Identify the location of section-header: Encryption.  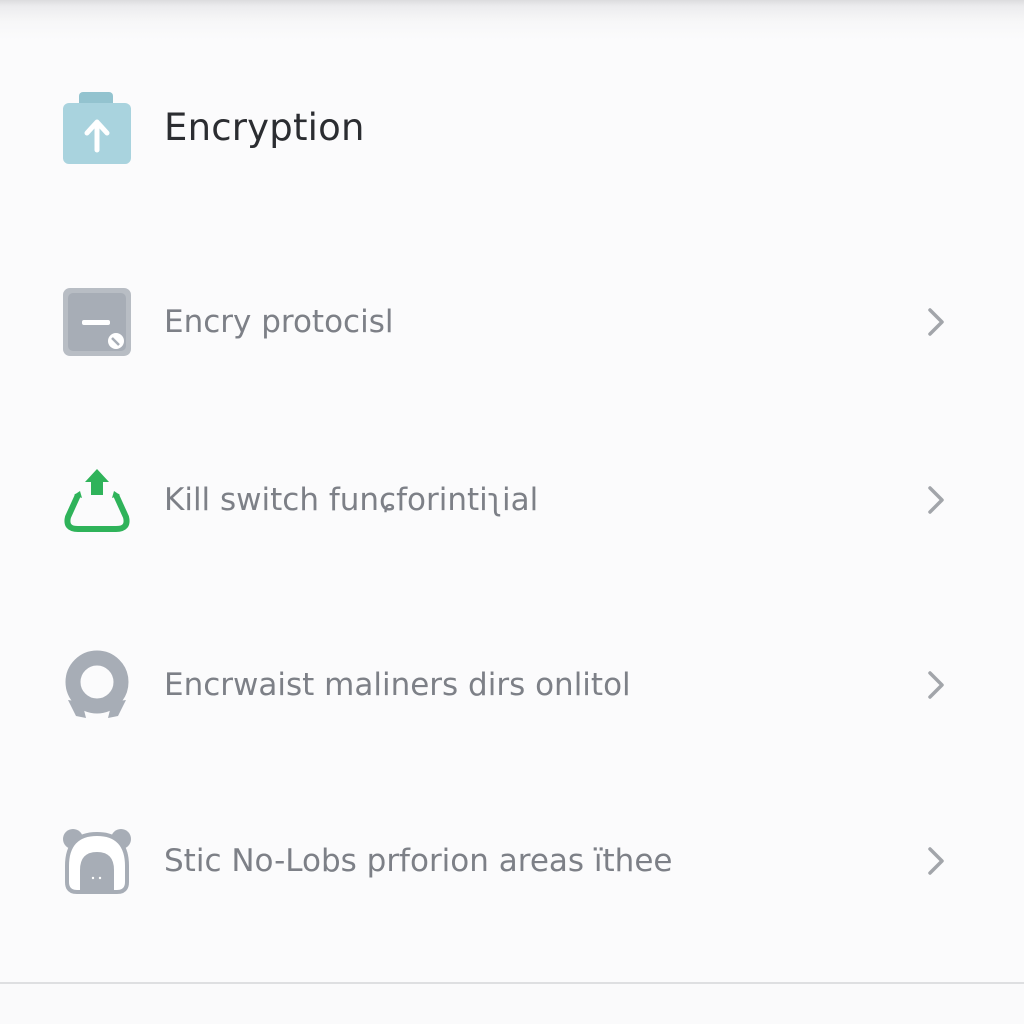
(362, 127).